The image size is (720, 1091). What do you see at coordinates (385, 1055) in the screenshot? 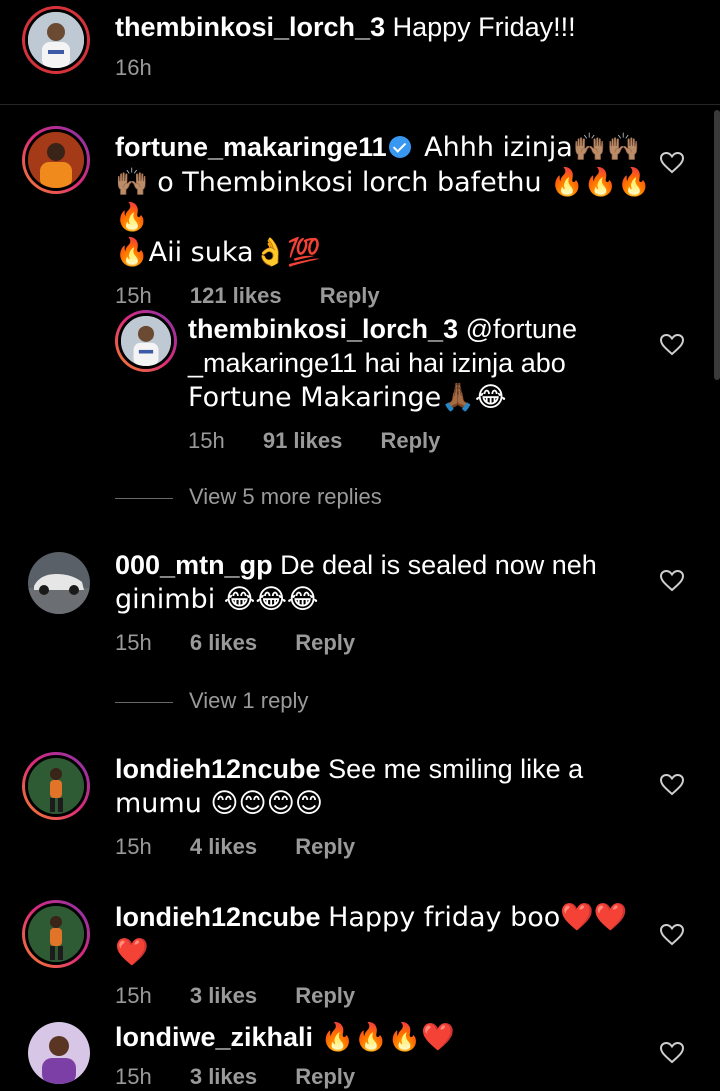
I see `comment-item: londiwe_zikhali 🔥🔥🔥❤️ 15h 3 likes Reply` at bounding box center [385, 1055].